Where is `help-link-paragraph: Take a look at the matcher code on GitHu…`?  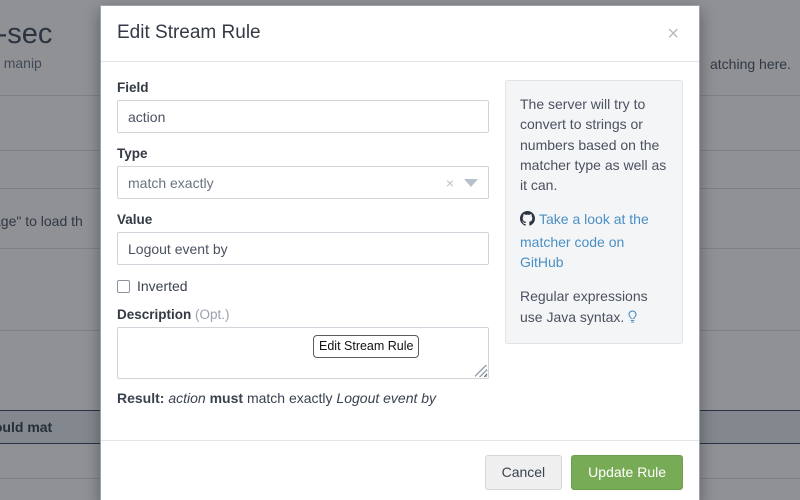 help-link-paragraph: Take a look at the matcher code on GitHu… is located at coordinates (594, 240).